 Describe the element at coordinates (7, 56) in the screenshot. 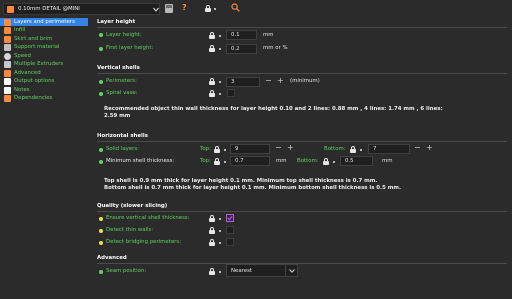

I see `speed-icon` at that location.